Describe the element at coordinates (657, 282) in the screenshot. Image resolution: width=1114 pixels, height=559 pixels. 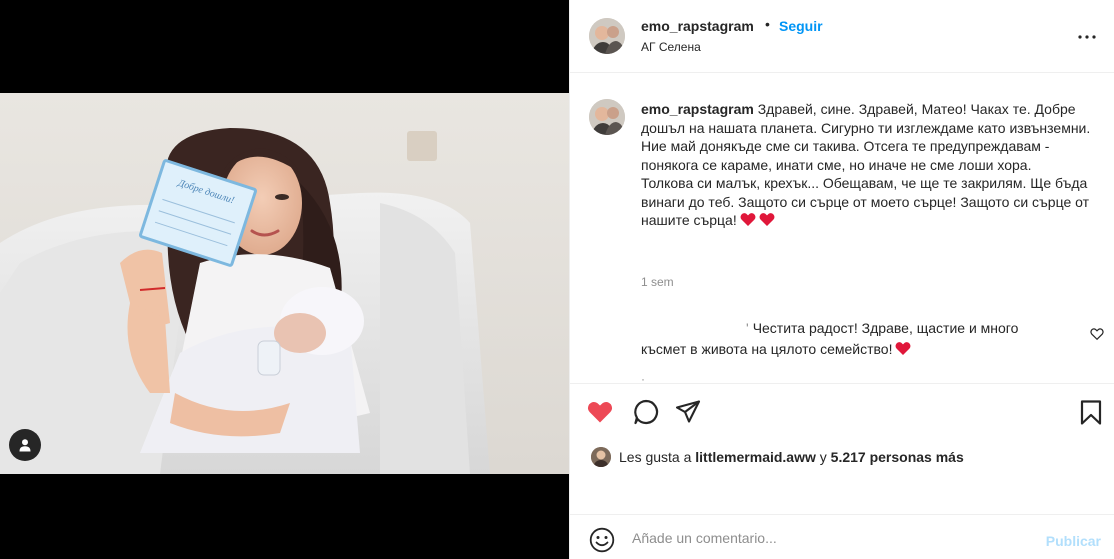
I see `caption-timestamp: 1 sem` at that location.